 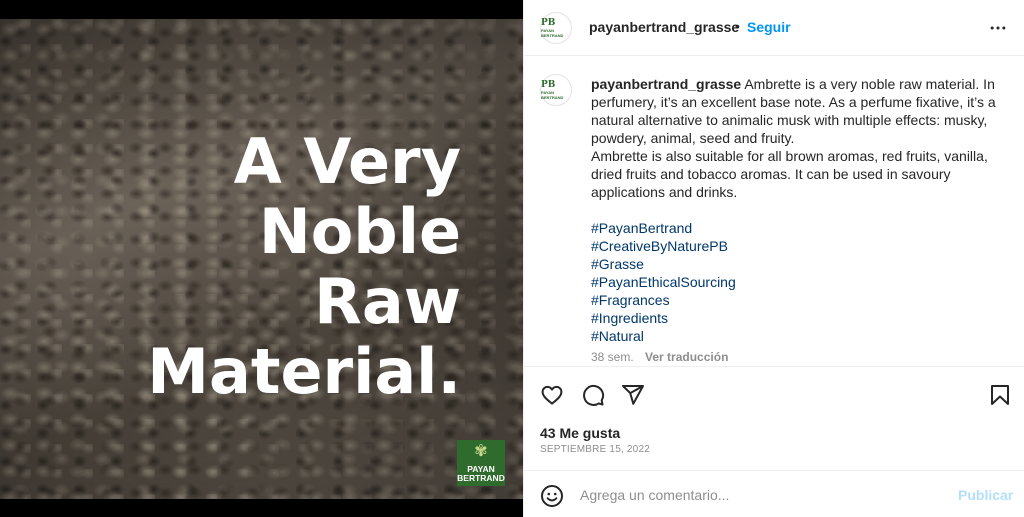 What do you see at coordinates (796, 264) in the screenshot?
I see `hashtag-link: #Grasse` at bounding box center [796, 264].